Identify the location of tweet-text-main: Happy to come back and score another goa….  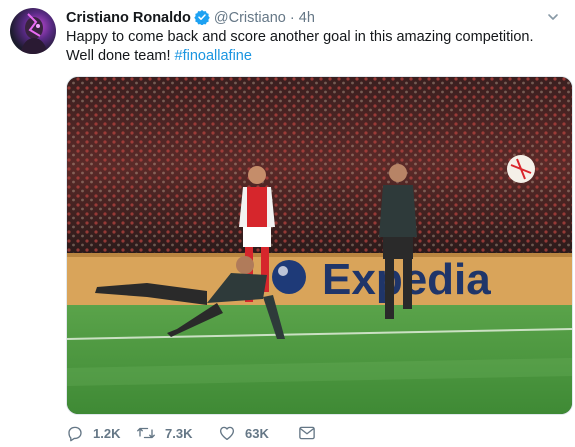
(300, 46).